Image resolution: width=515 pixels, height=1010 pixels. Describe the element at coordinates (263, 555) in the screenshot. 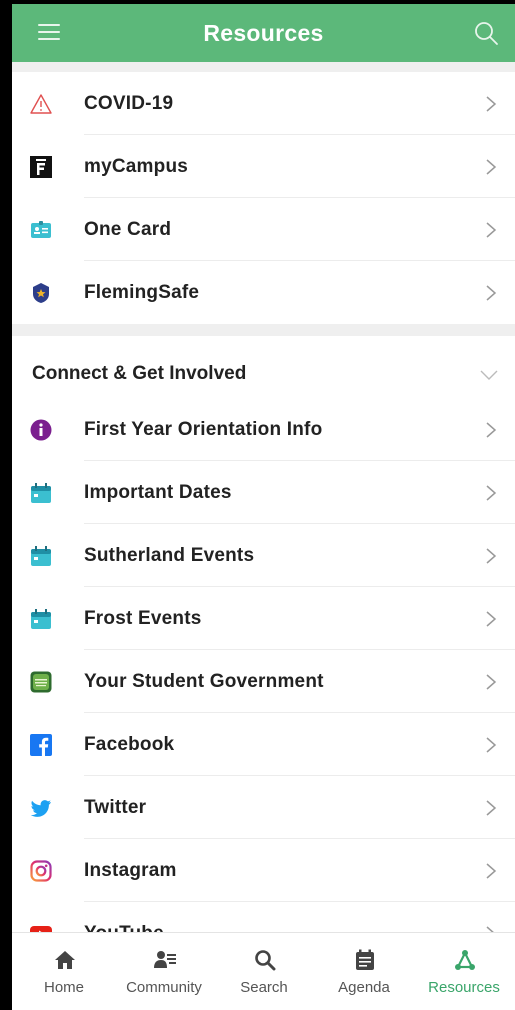

I see `list-item-sutherland-events: Sutherland Events` at that location.